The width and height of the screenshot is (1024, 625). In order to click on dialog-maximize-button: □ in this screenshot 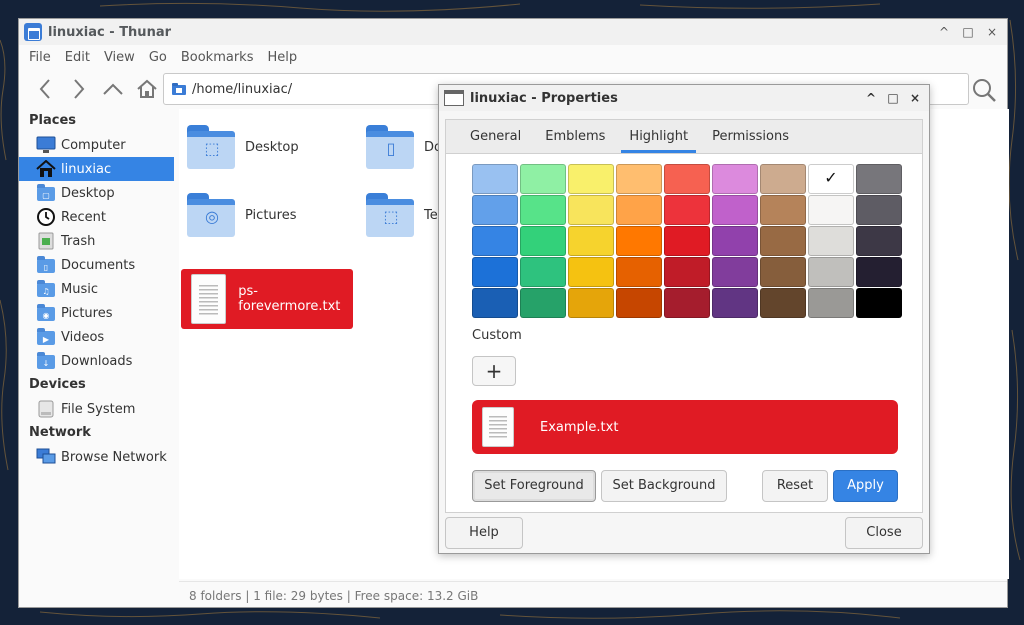, I will do `click(893, 98)`.